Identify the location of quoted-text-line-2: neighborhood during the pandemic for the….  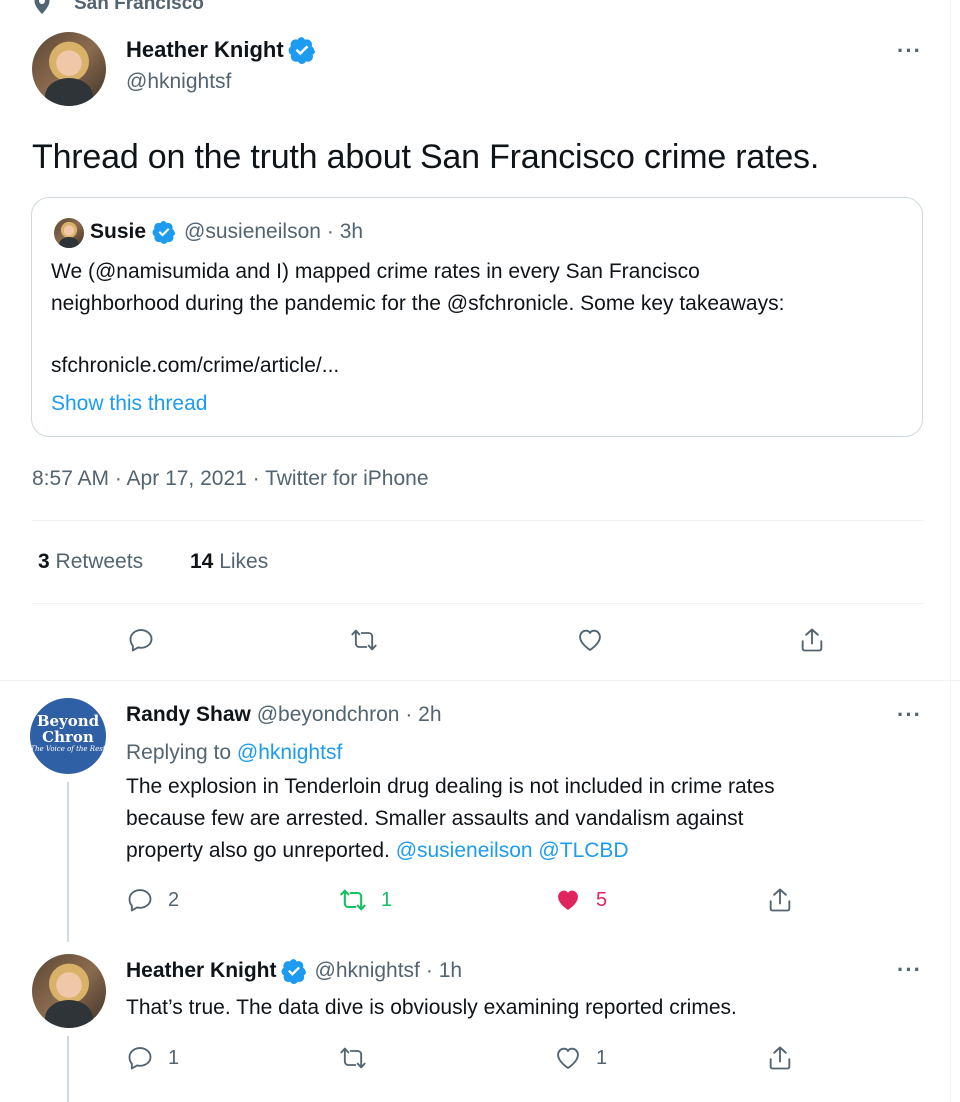
(418, 303).